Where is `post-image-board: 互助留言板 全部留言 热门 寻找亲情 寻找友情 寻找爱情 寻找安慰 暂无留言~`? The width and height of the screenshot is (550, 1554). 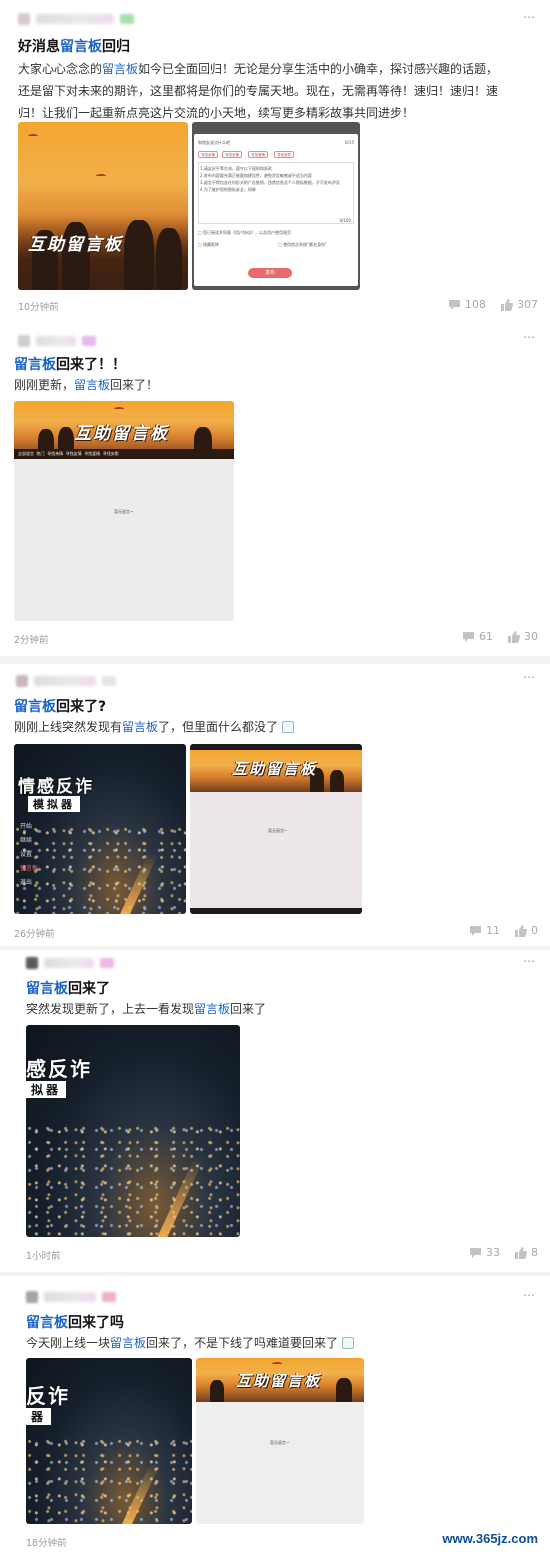
post-image-board: 互助留言板 全部留言 热门 寻找亲情 寻找友情 寻找爱情 寻找安慰 暂无留言~ is located at coordinates (124, 511).